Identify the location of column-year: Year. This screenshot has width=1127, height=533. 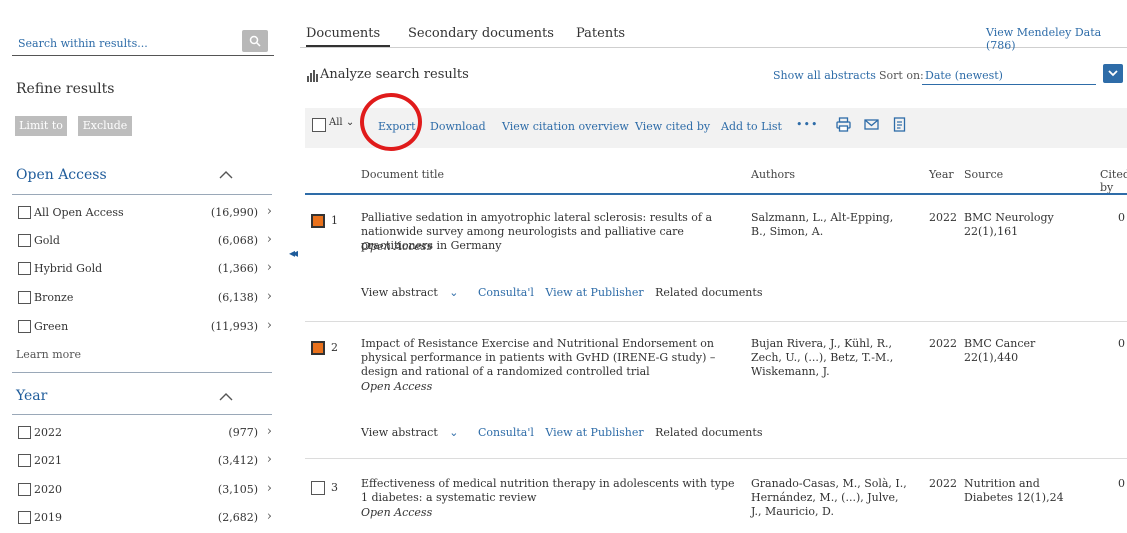
(941, 174).